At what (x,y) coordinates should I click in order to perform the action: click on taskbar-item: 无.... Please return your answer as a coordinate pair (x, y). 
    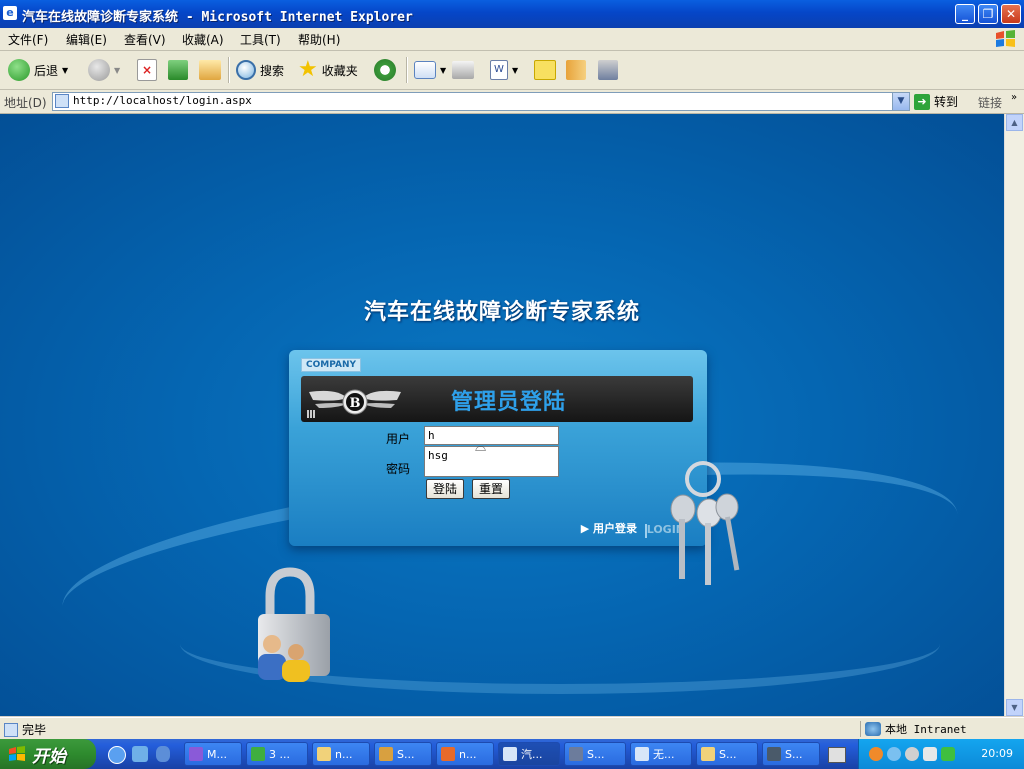
    Looking at the image, I should click on (661, 754).